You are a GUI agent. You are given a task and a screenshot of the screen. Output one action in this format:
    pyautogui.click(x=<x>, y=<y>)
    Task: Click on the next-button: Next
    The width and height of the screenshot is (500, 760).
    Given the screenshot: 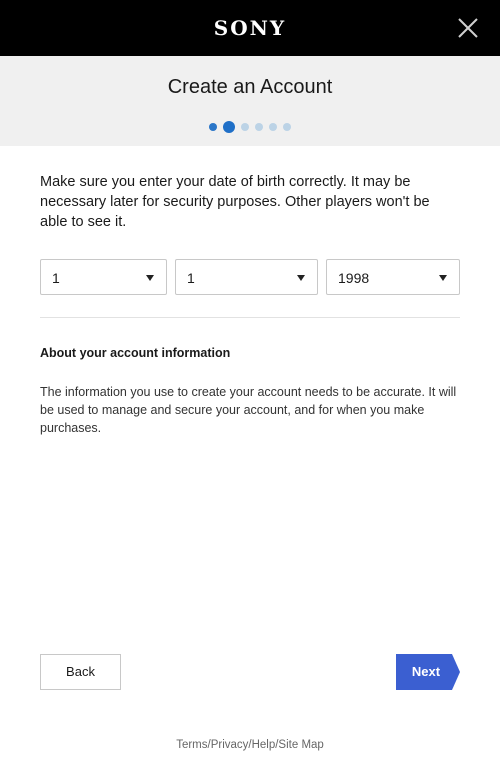 What is the action you would take?
    pyautogui.click(x=428, y=672)
    